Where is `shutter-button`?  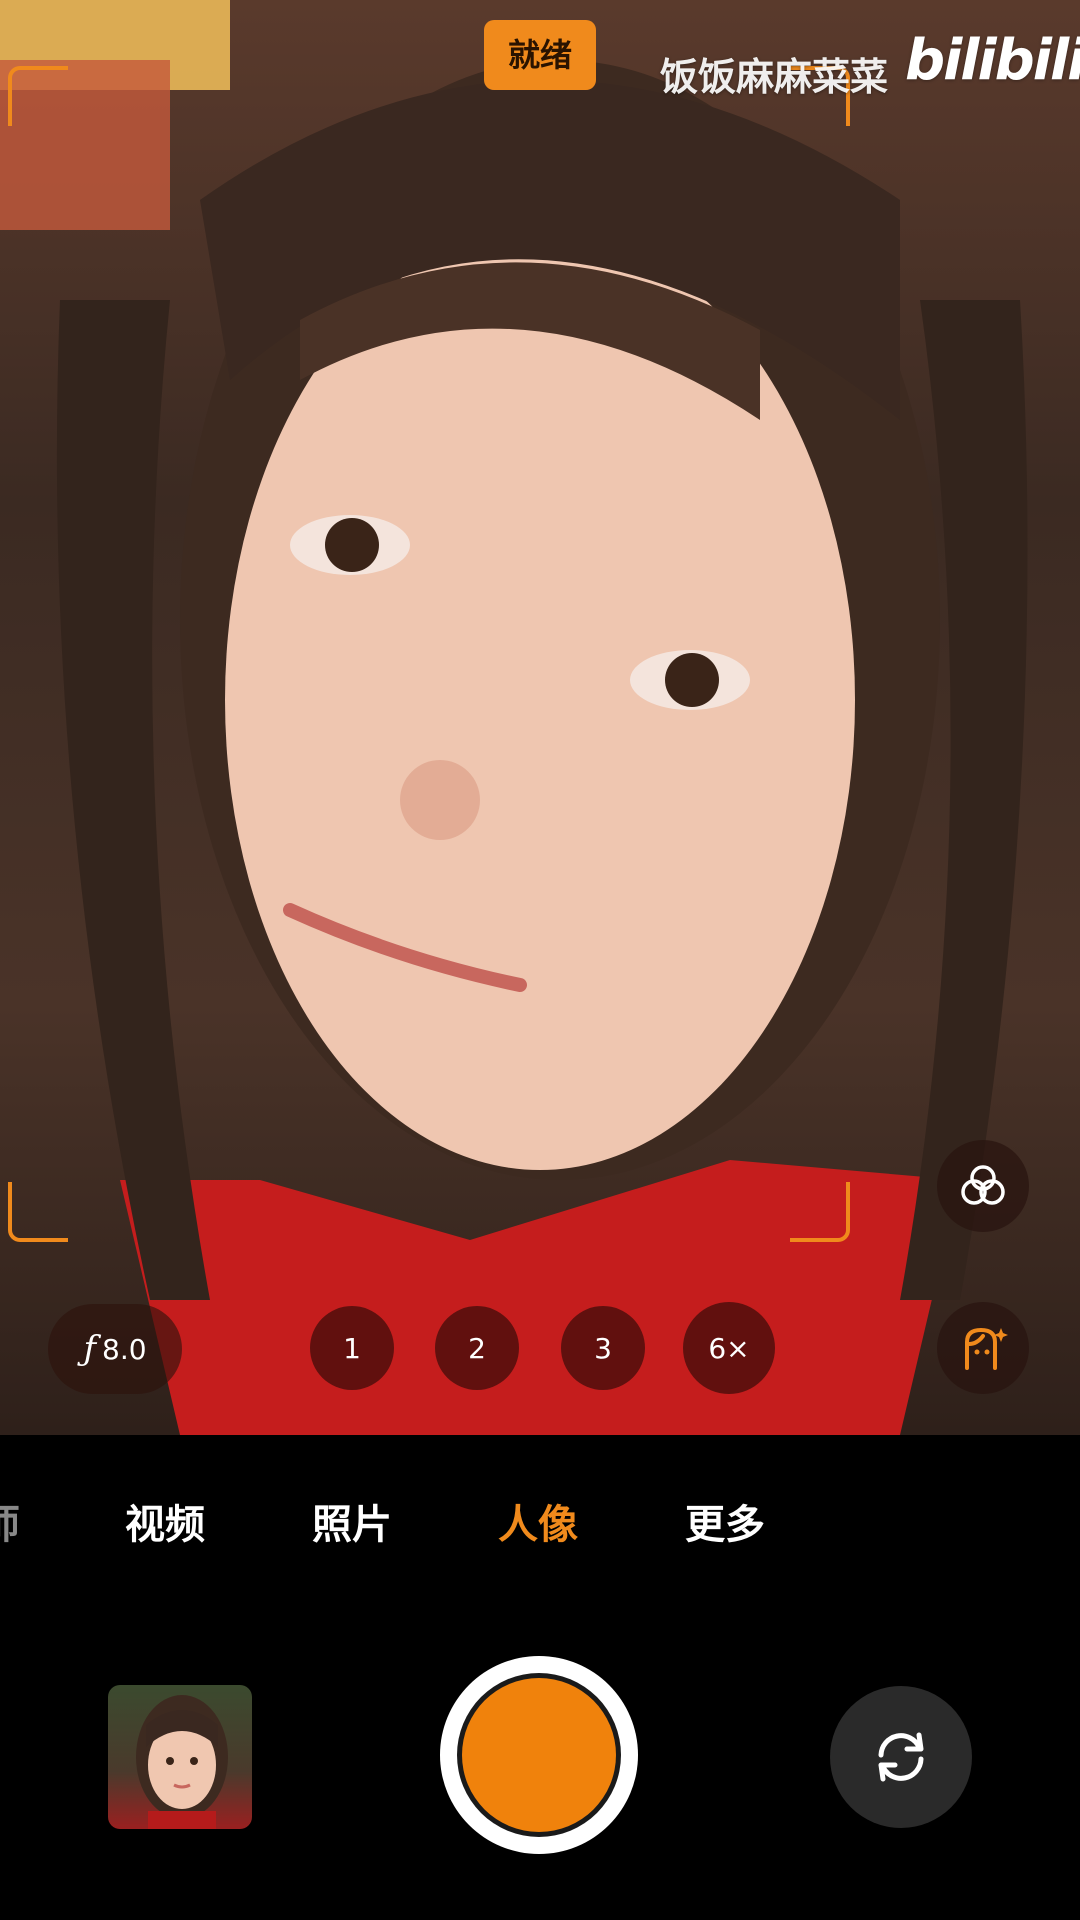
shutter-button is located at coordinates (539, 1755).